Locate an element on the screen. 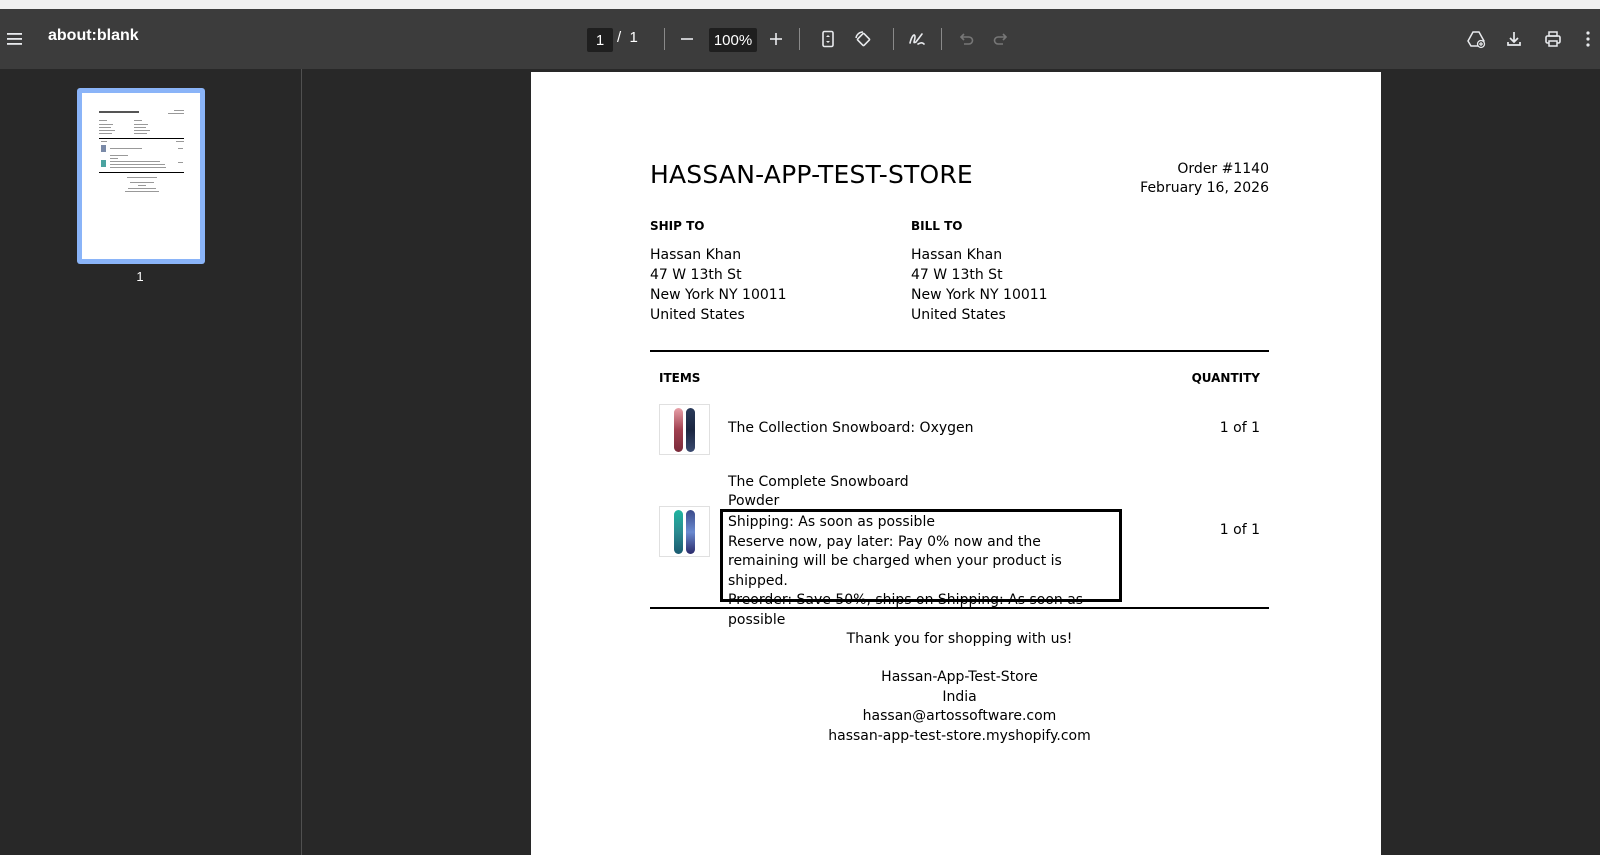 This screenshot has width=1600, height=855. bill-to-country: United States is located at coordinates (958, 315).